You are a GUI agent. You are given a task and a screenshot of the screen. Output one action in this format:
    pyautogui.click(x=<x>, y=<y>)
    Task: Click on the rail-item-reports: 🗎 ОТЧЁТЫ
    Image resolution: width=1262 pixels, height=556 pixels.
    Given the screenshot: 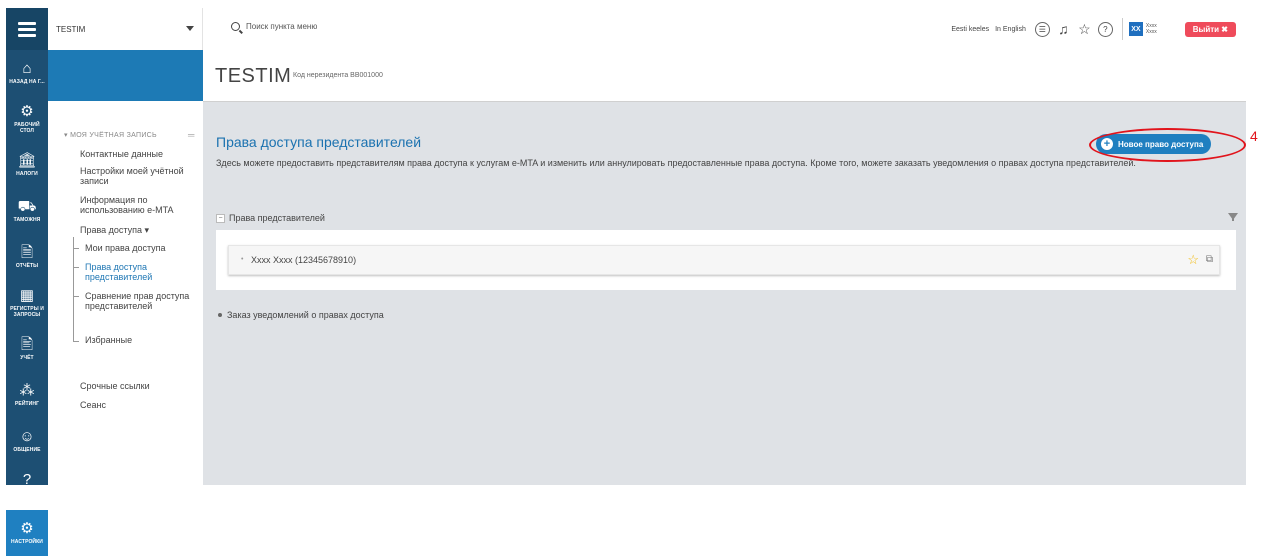 What is the action you would take?
    pyautogui.click(x=27, y=257)
    